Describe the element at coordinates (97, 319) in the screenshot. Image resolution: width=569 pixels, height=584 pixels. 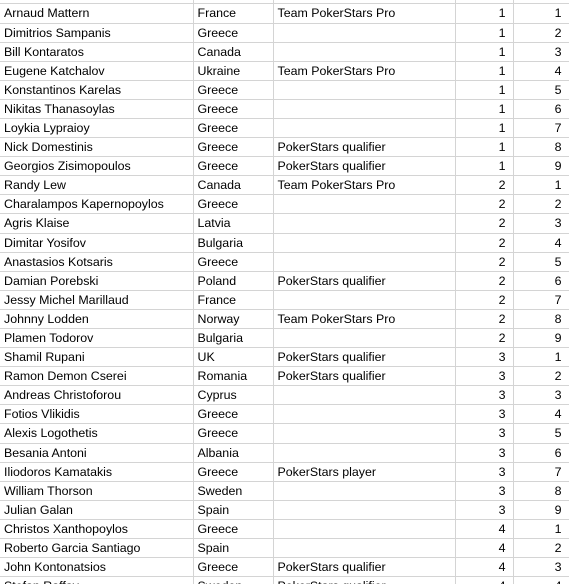
I see `cell-name: Johnny Lodden` at that location.